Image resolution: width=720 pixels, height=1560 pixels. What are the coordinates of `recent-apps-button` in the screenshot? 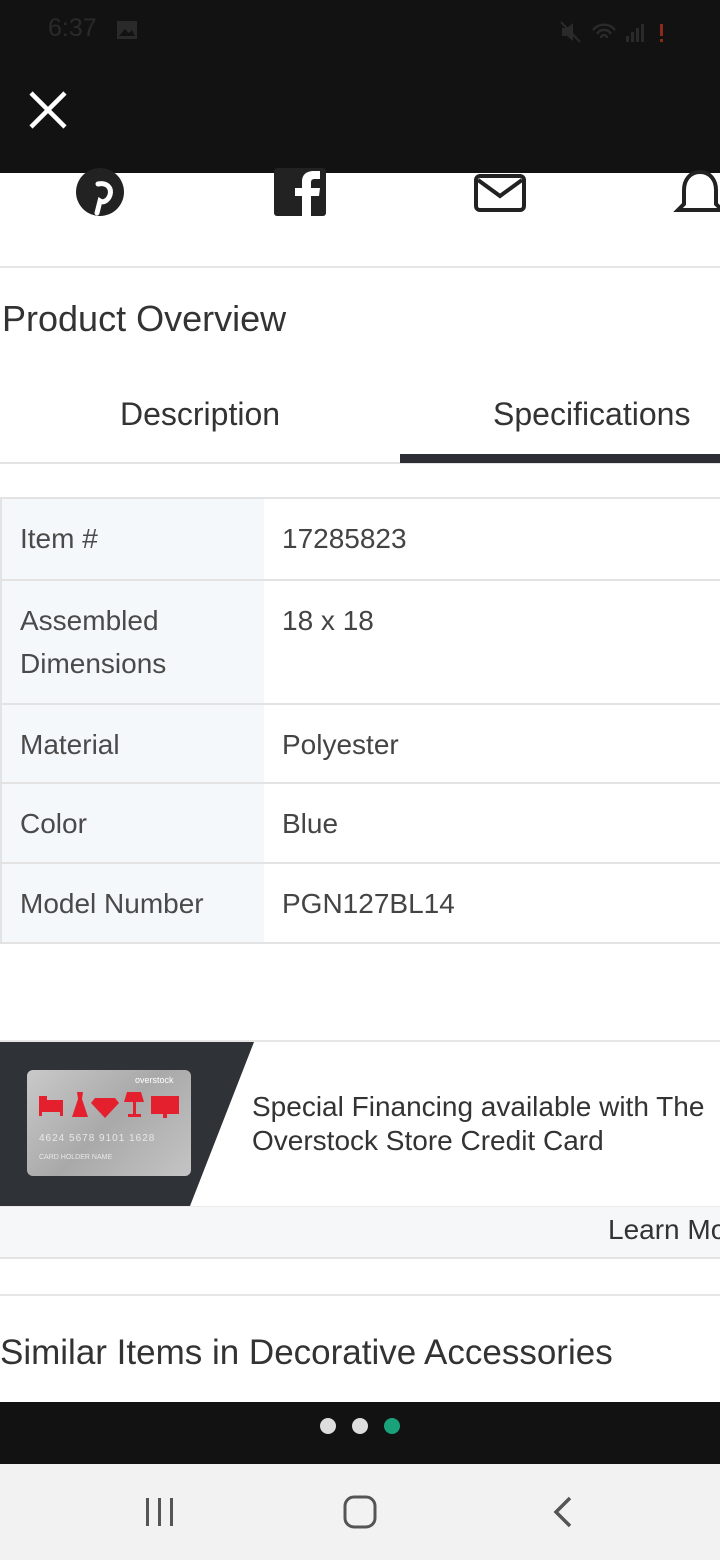 It's located at (160, 1513).